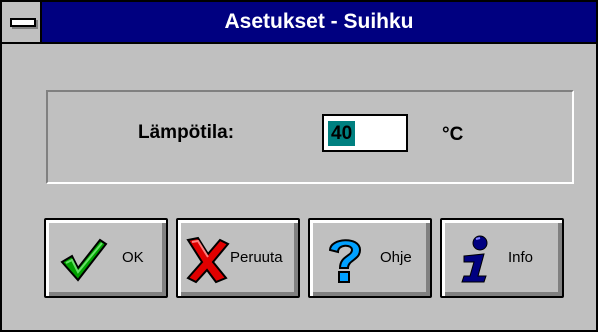 The height and width of the screenshot is (332, 598). What do you see at coordinates (521, 257) in the screenshot?
I see `info-button-label: Info` at bounding box center [521, 257].